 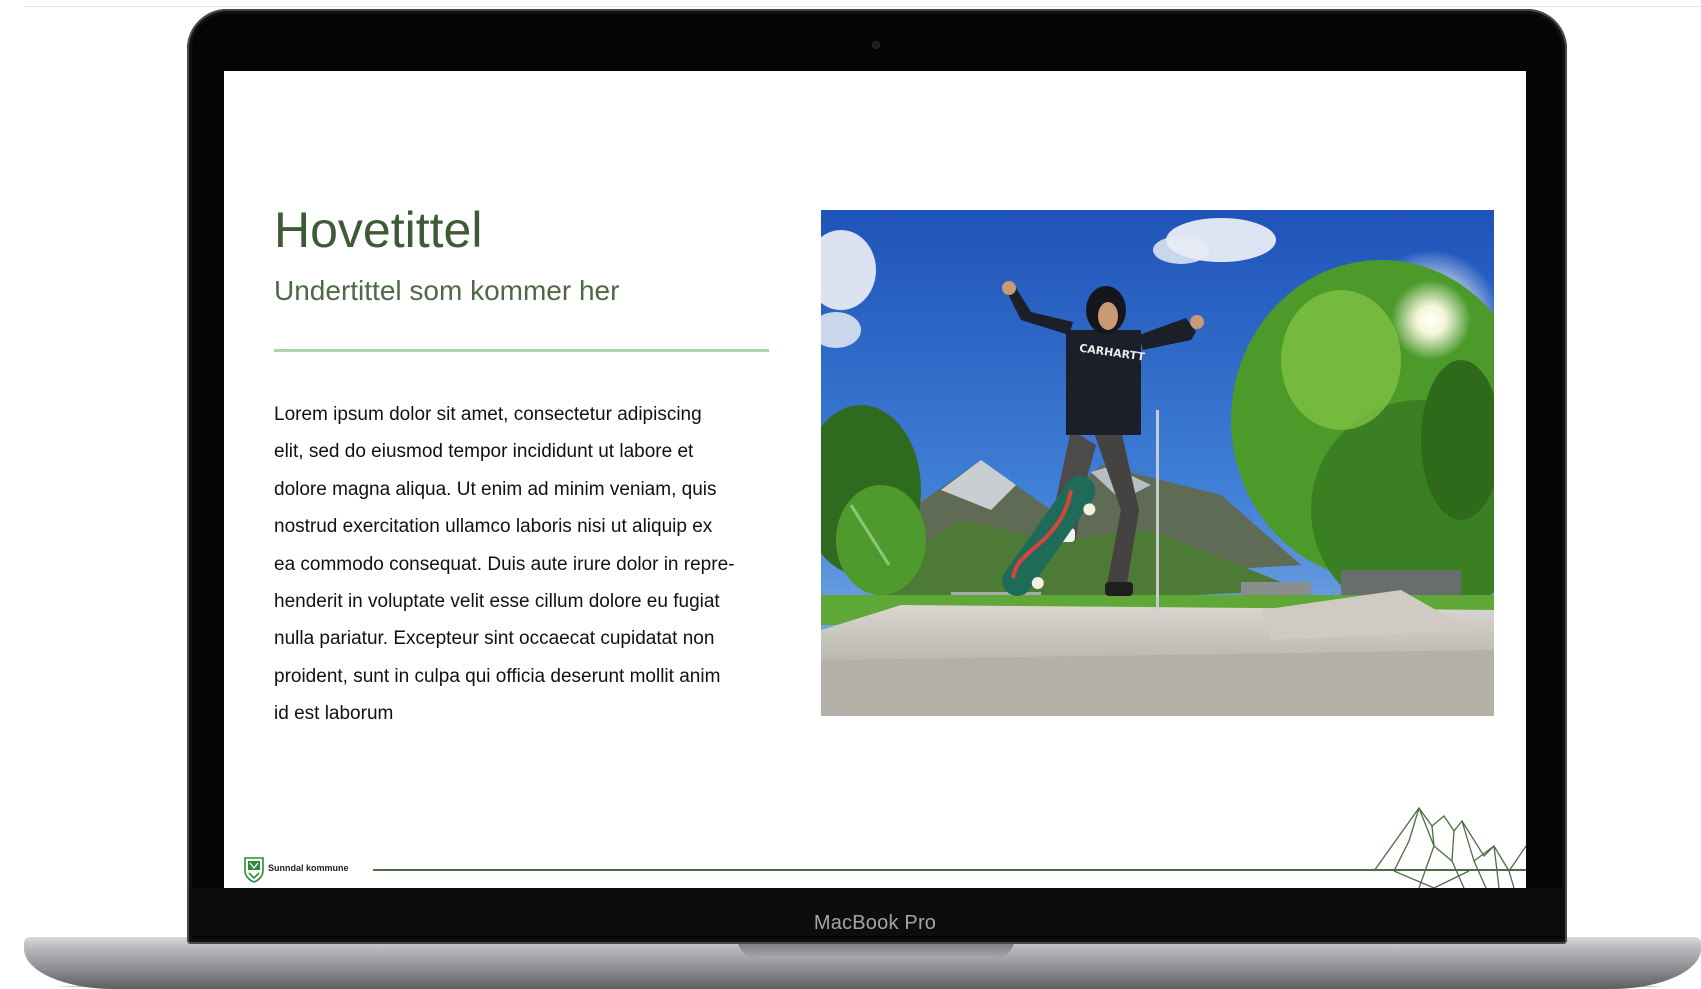 I want to click on slide-title: Hovetittel, so click(x=378, y=230).